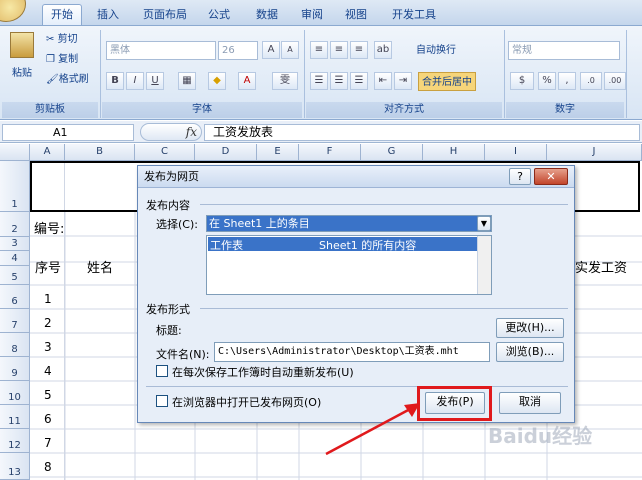  What do you see at coordinates (267, 15) in the screenshot?
I see `tab-data: 数据` at bounding box center [267, 15].